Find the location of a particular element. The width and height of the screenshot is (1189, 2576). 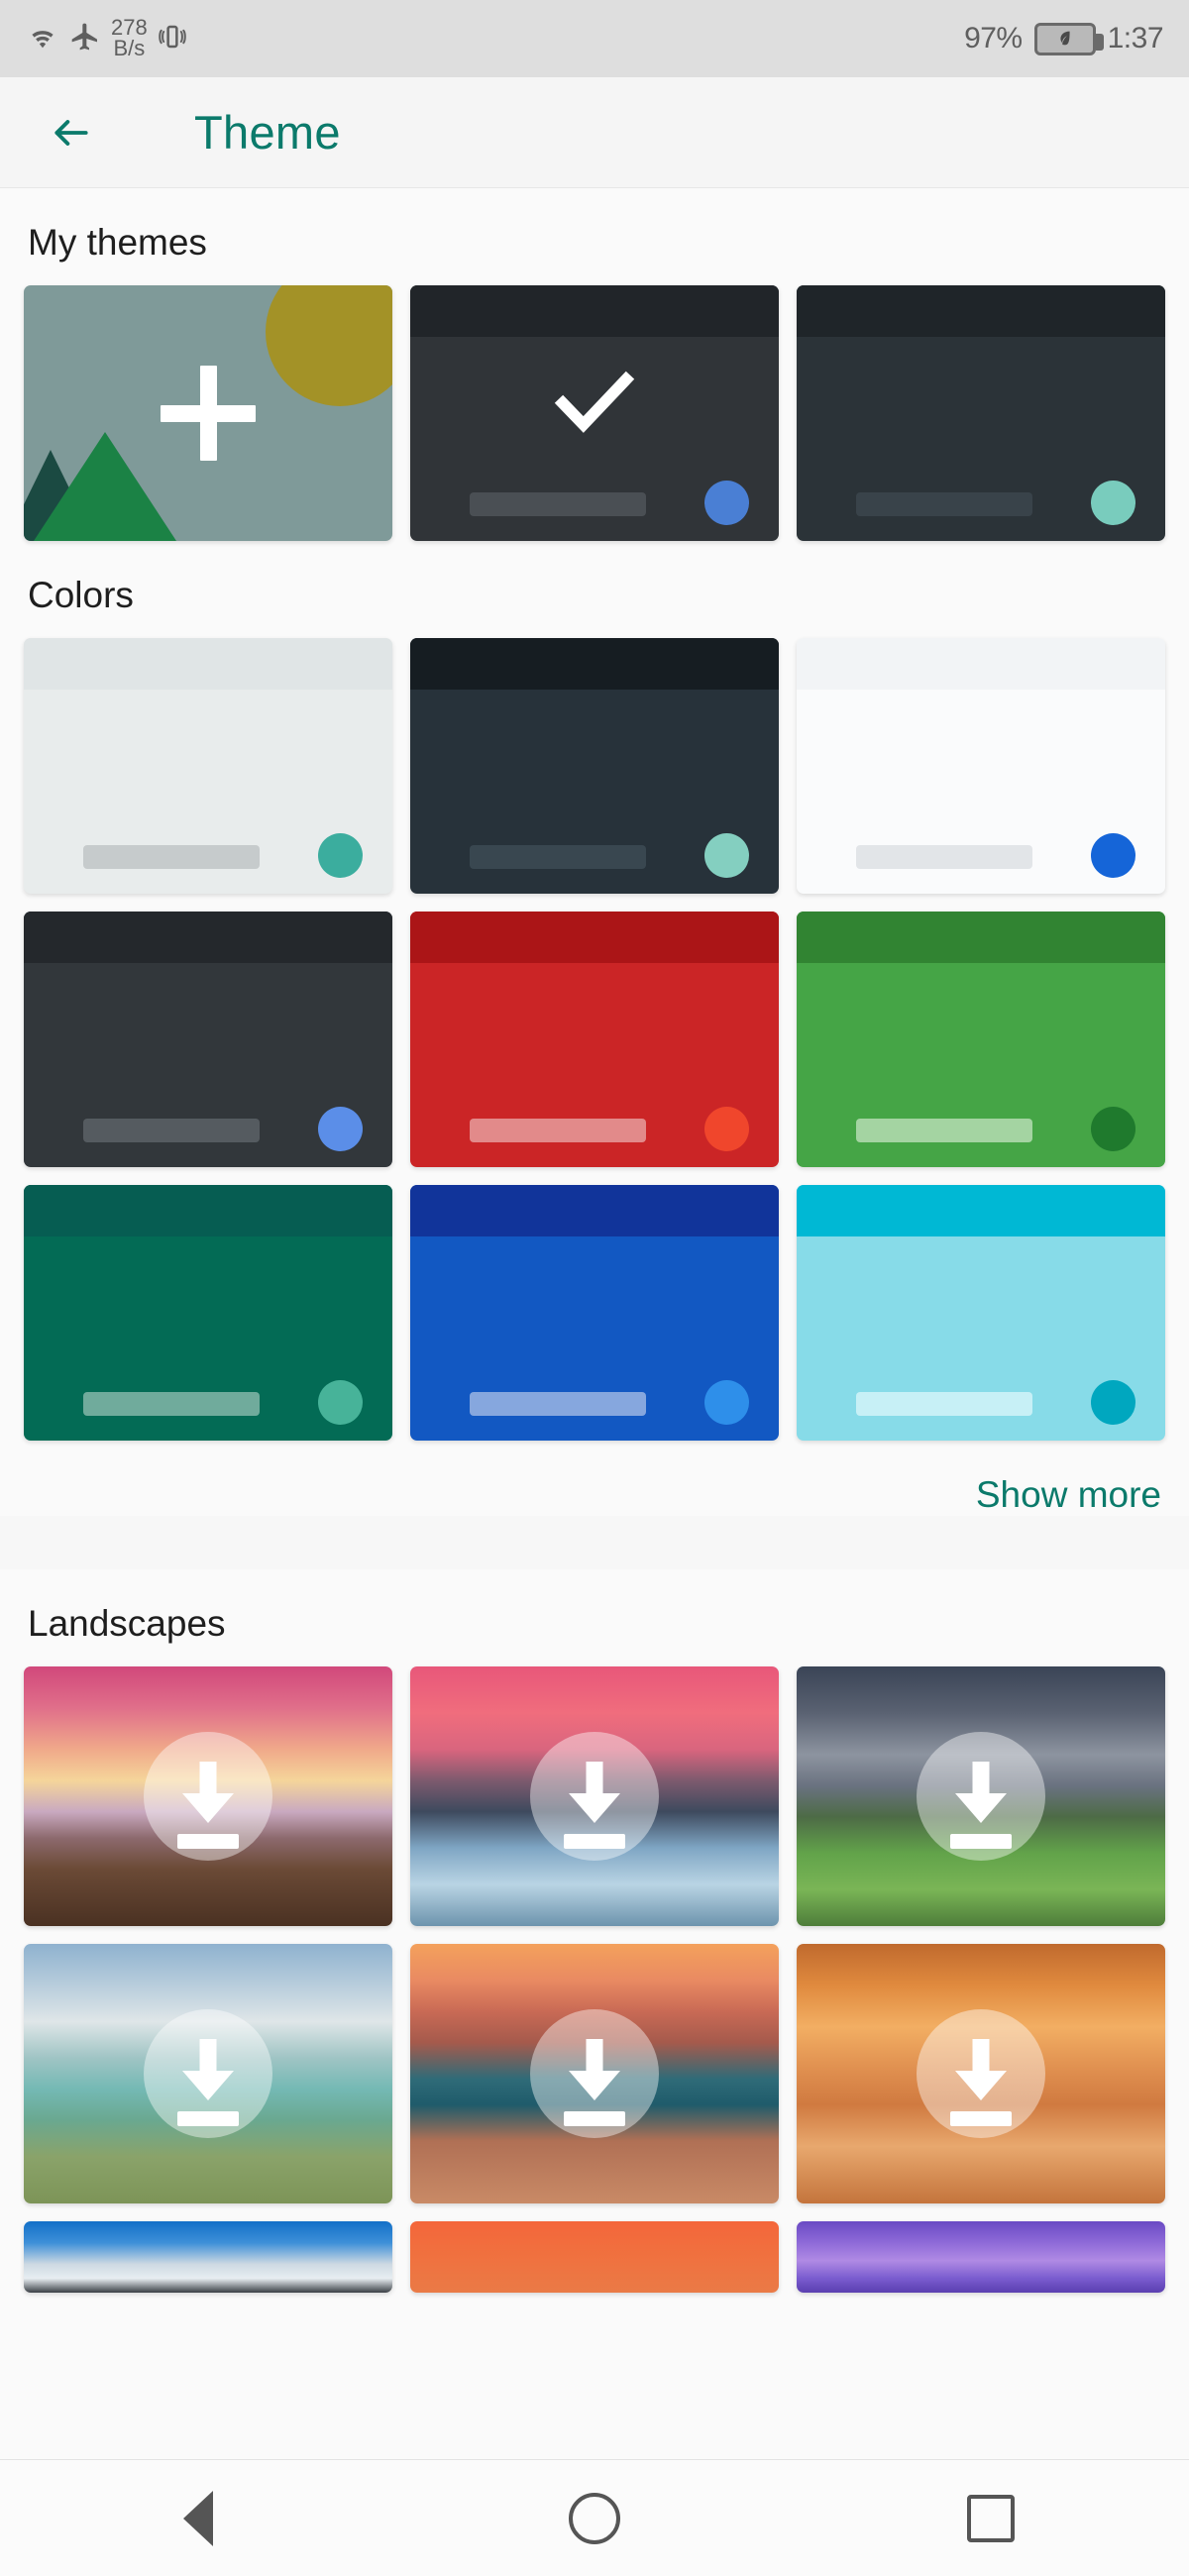

section-divider is located at coordinates (594, 1543).